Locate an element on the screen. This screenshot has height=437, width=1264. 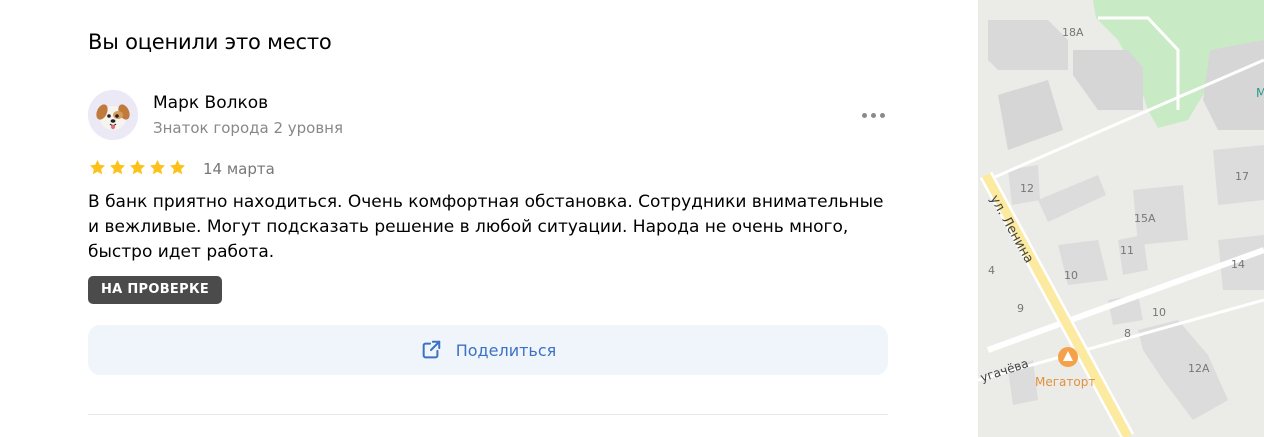
share-label: Поделиться is located at coordinates (506, 350).